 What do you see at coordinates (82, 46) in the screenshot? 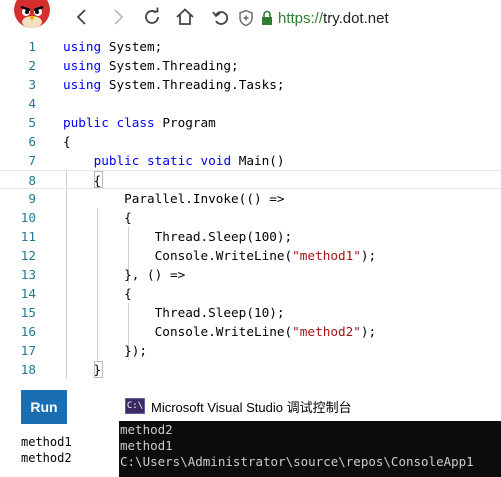
I see `keyword-token: using` at bounding box center [82, 46].